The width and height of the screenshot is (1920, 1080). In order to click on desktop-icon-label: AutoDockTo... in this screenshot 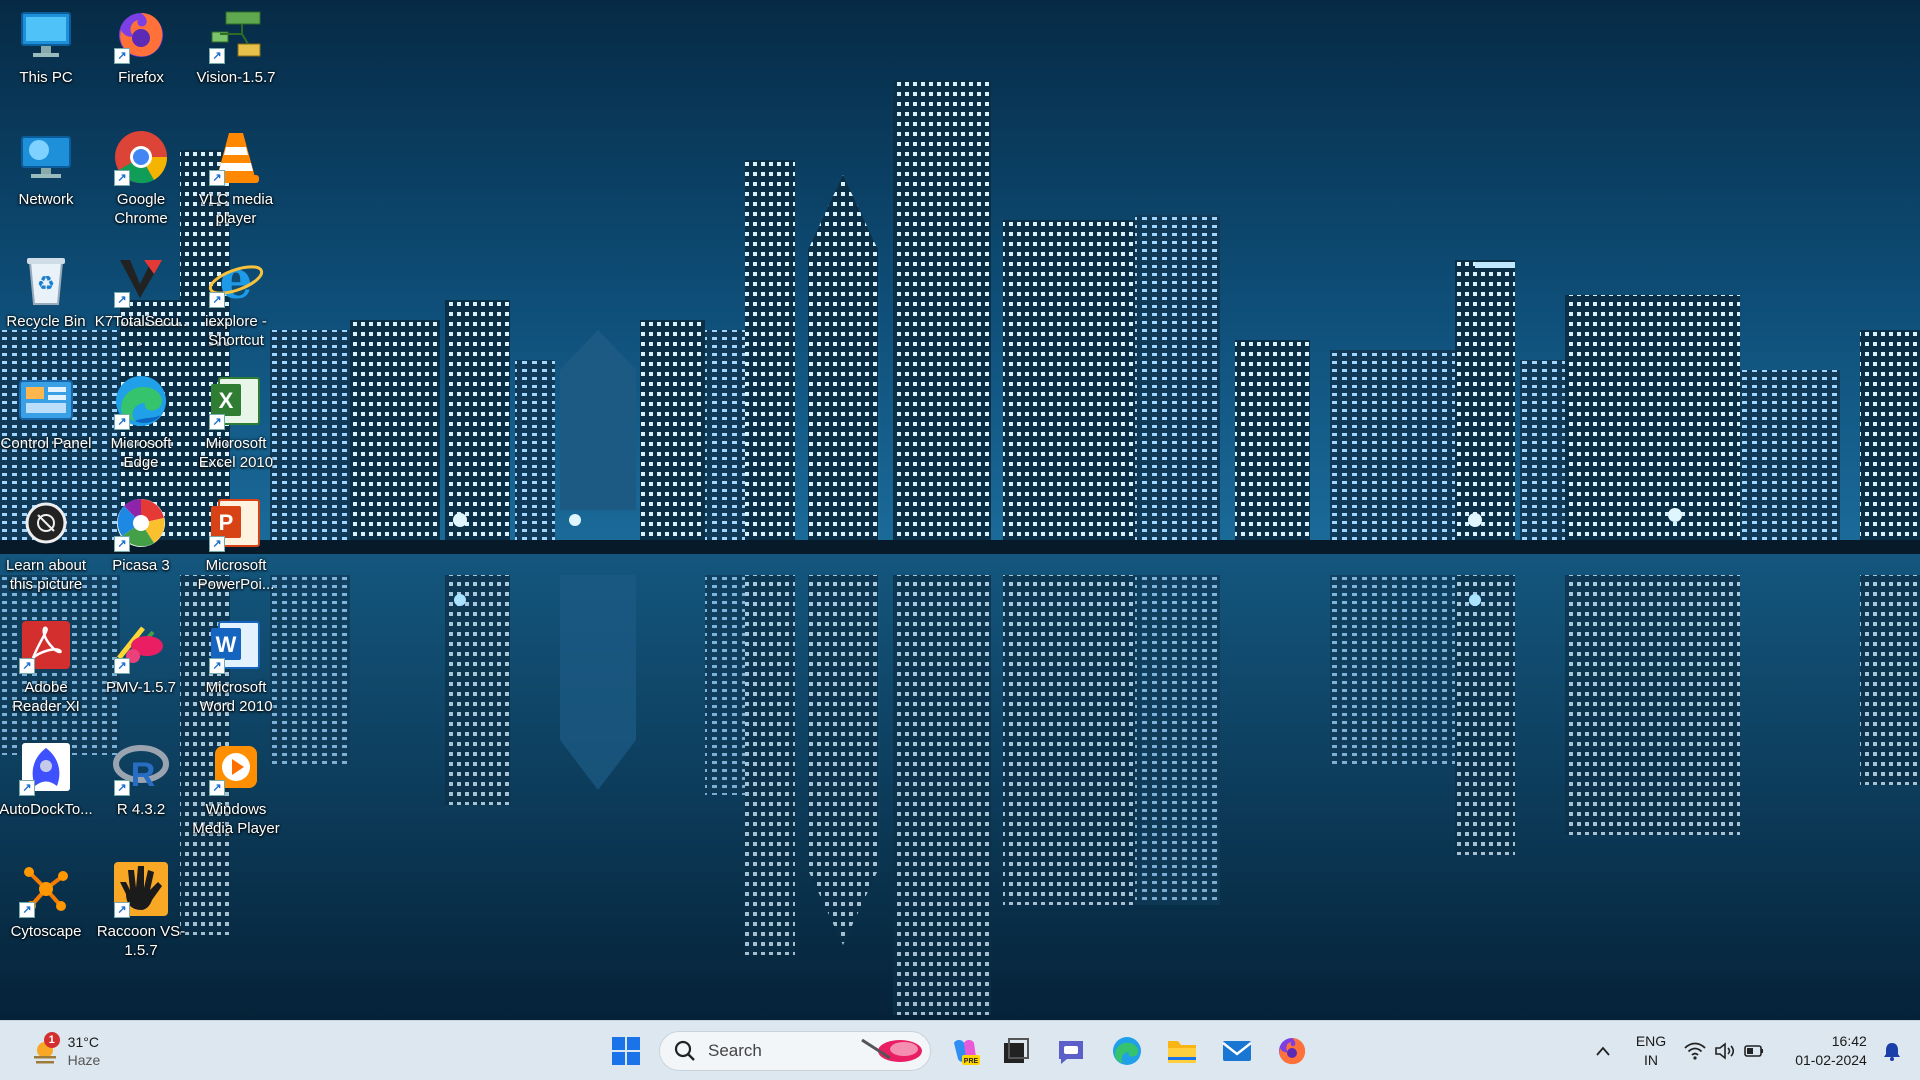, I will do `click(46, 809)`.